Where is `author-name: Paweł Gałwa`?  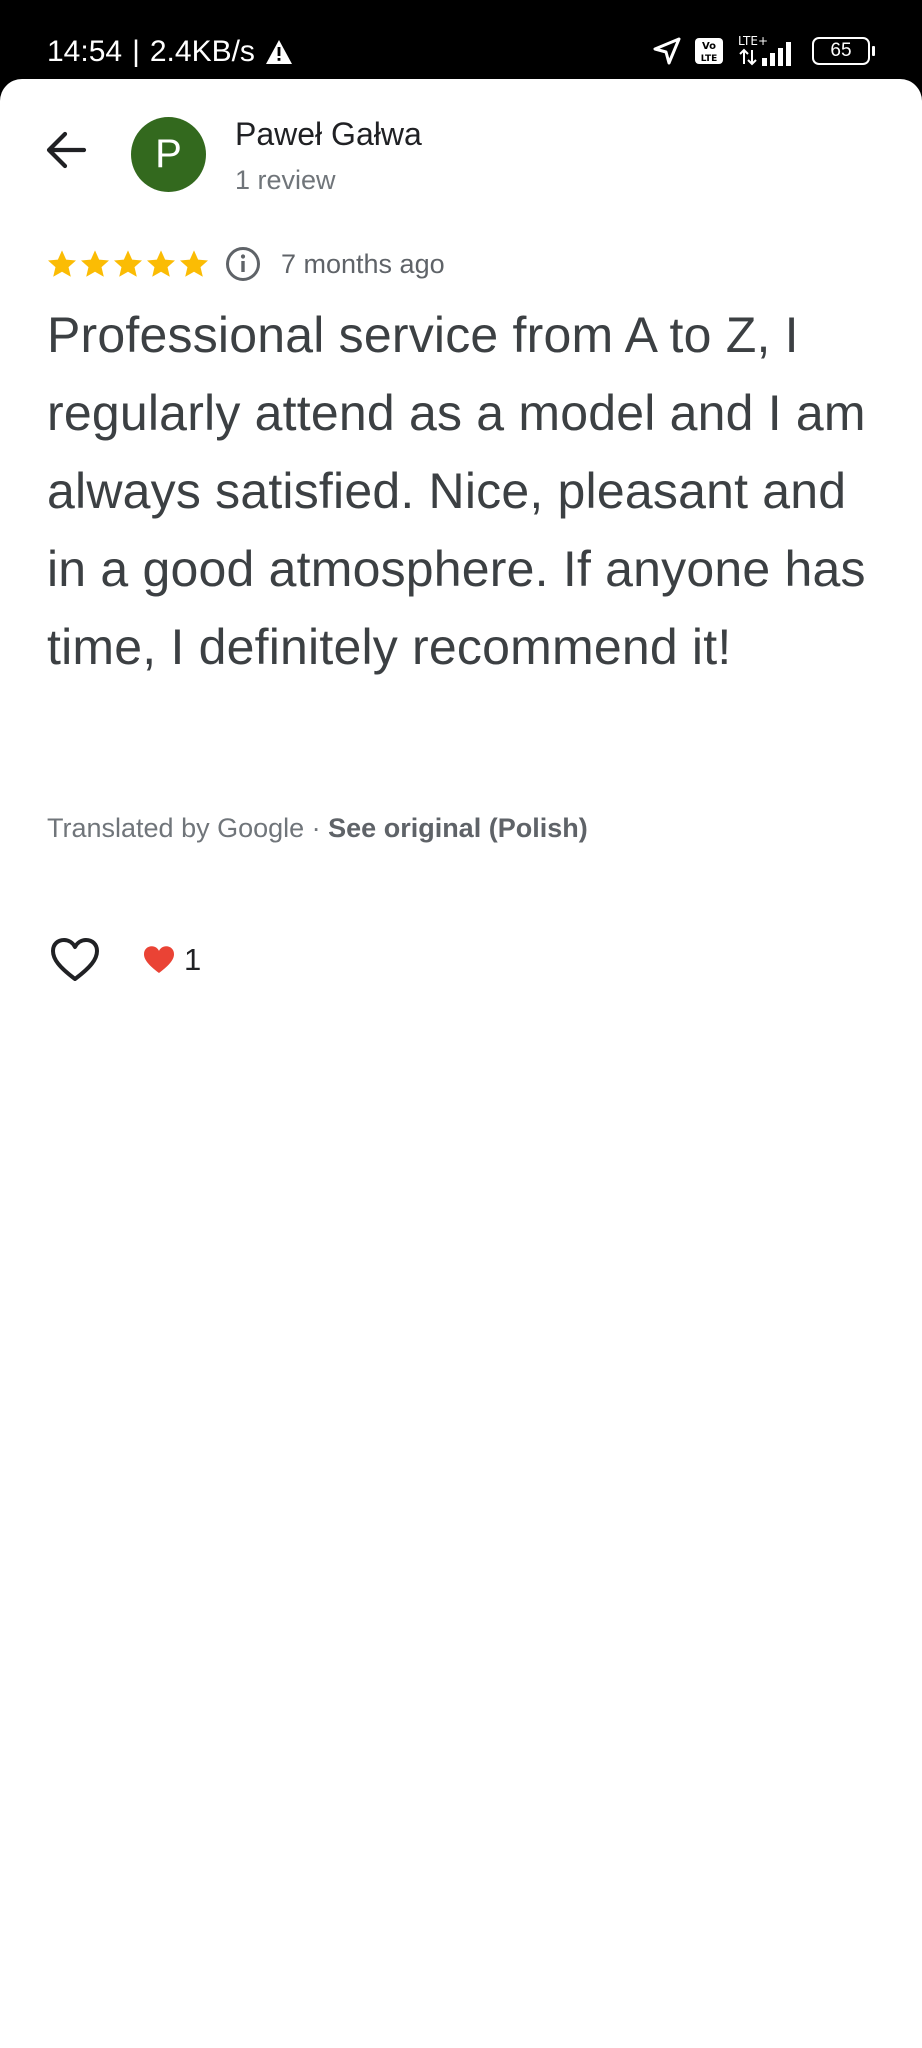 author-name: Paweł Gałwa is located at coordinates (328, 134).